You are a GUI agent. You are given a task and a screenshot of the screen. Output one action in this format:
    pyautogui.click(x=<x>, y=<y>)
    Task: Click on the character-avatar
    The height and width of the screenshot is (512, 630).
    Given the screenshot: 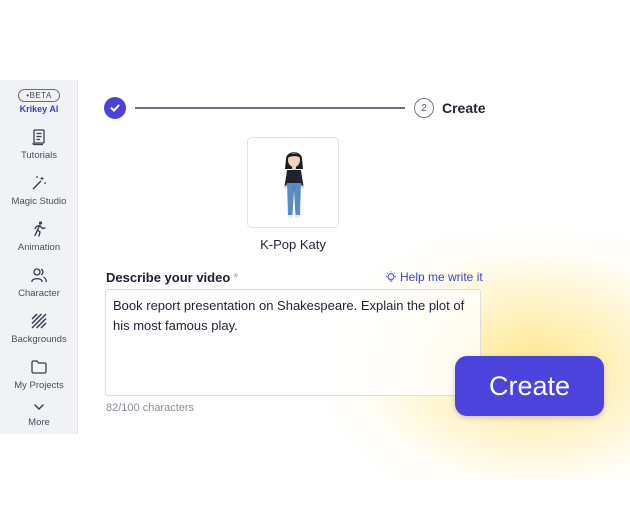 What is the action you would take?
    pyautogui.click(x=294, y=185)
    